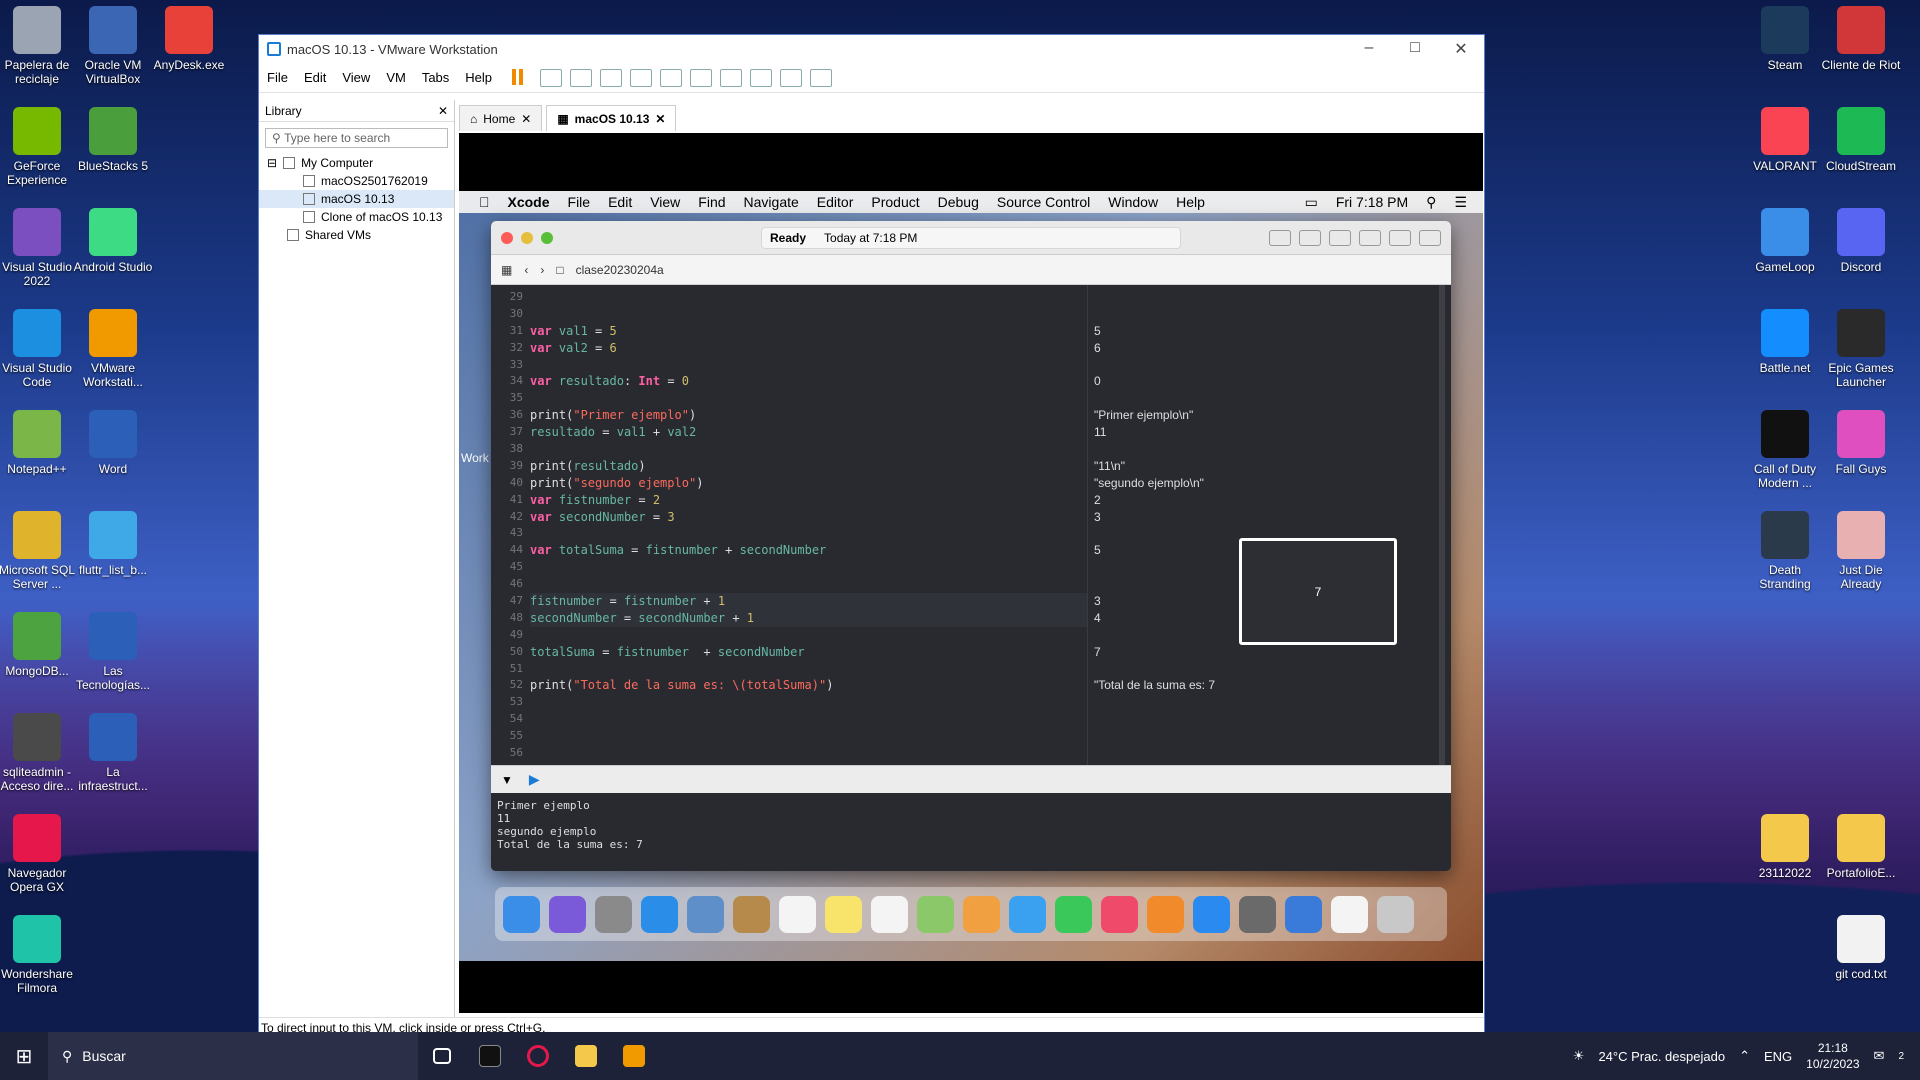  I want to click on result-value: 2, so click(1264, 500).